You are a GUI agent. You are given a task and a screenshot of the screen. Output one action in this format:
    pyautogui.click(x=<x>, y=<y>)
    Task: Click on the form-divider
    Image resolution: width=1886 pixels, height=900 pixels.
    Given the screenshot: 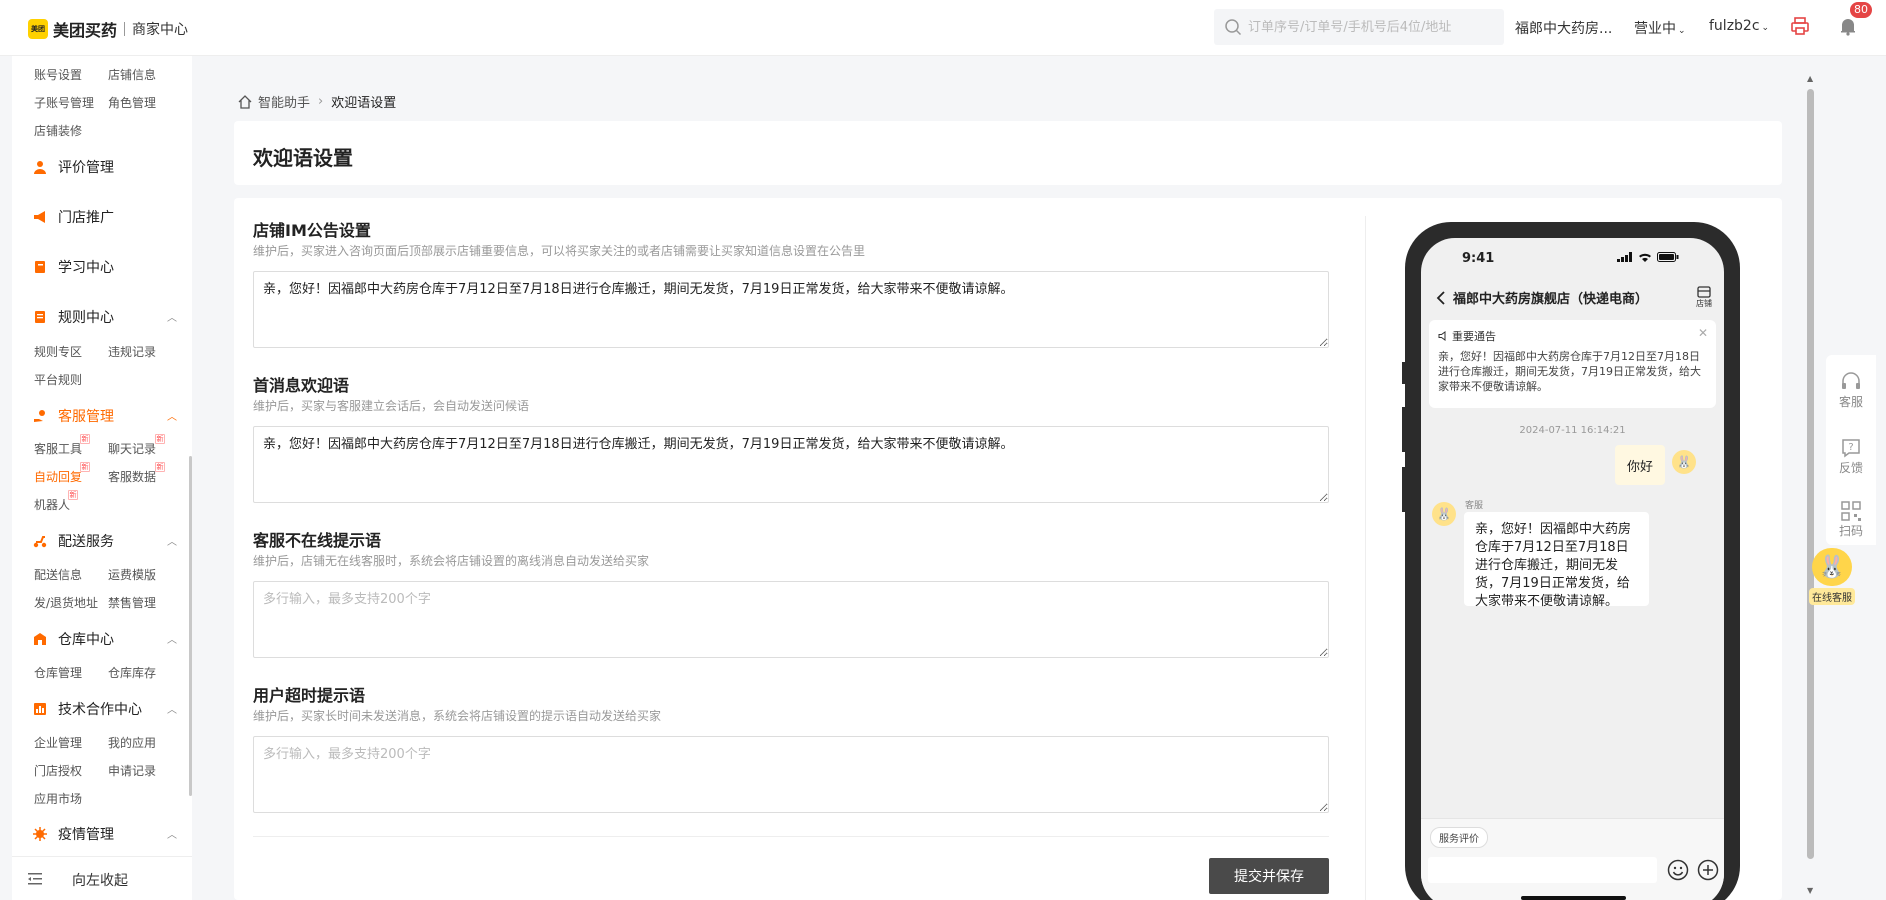 What is the action you would take?
    pyautogui.click(x=791, y=836)
    